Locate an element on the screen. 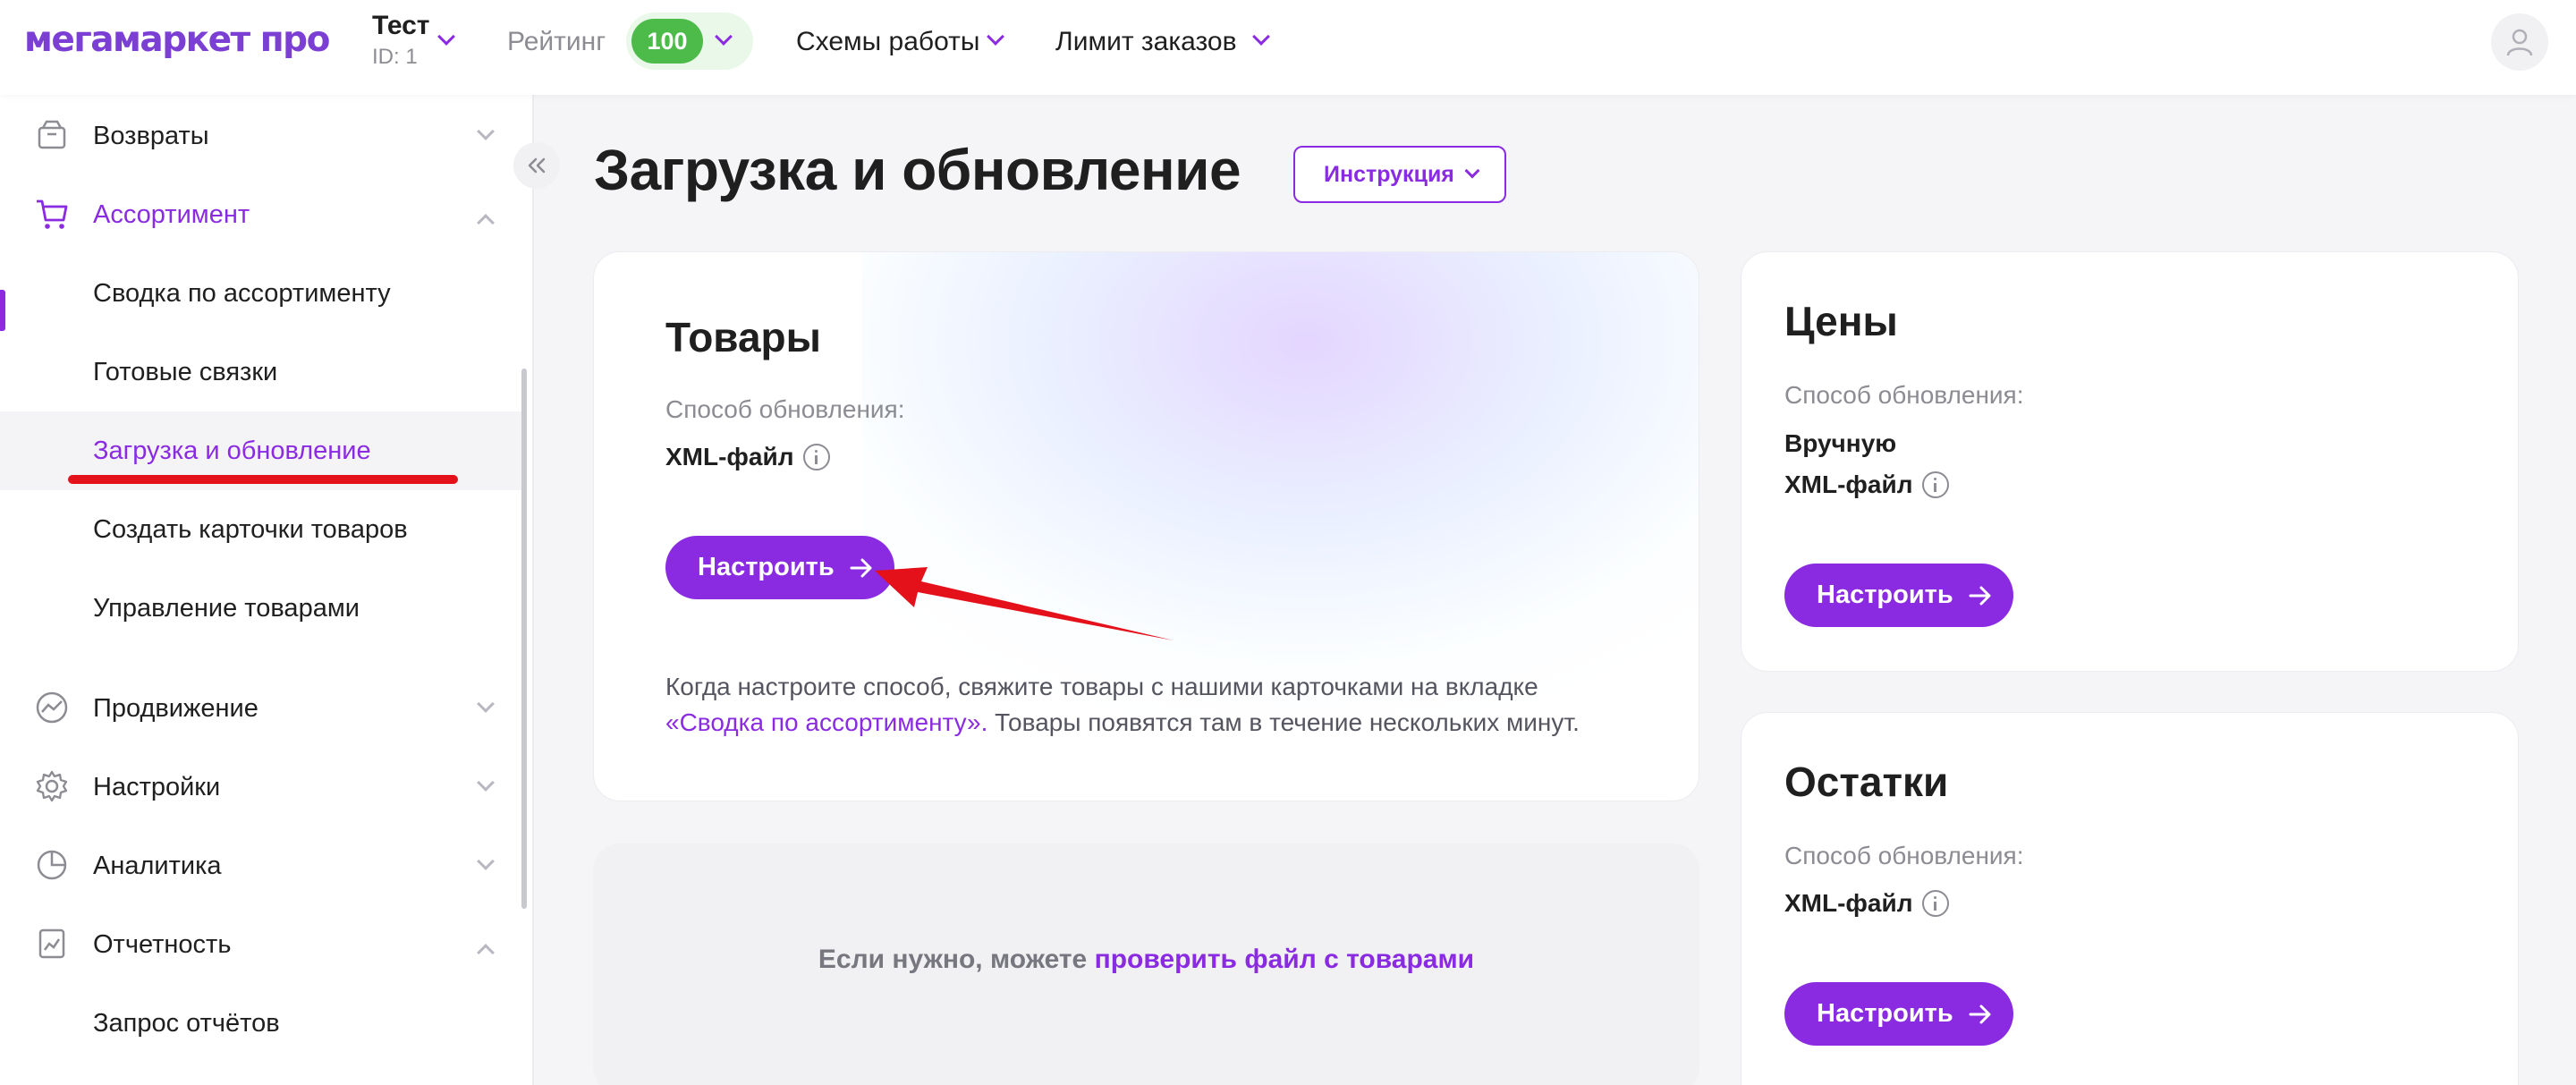 This screenshot has height=1085, width=2576. sidebar-item-label: Аналитика is located at coordinates (157, 866).